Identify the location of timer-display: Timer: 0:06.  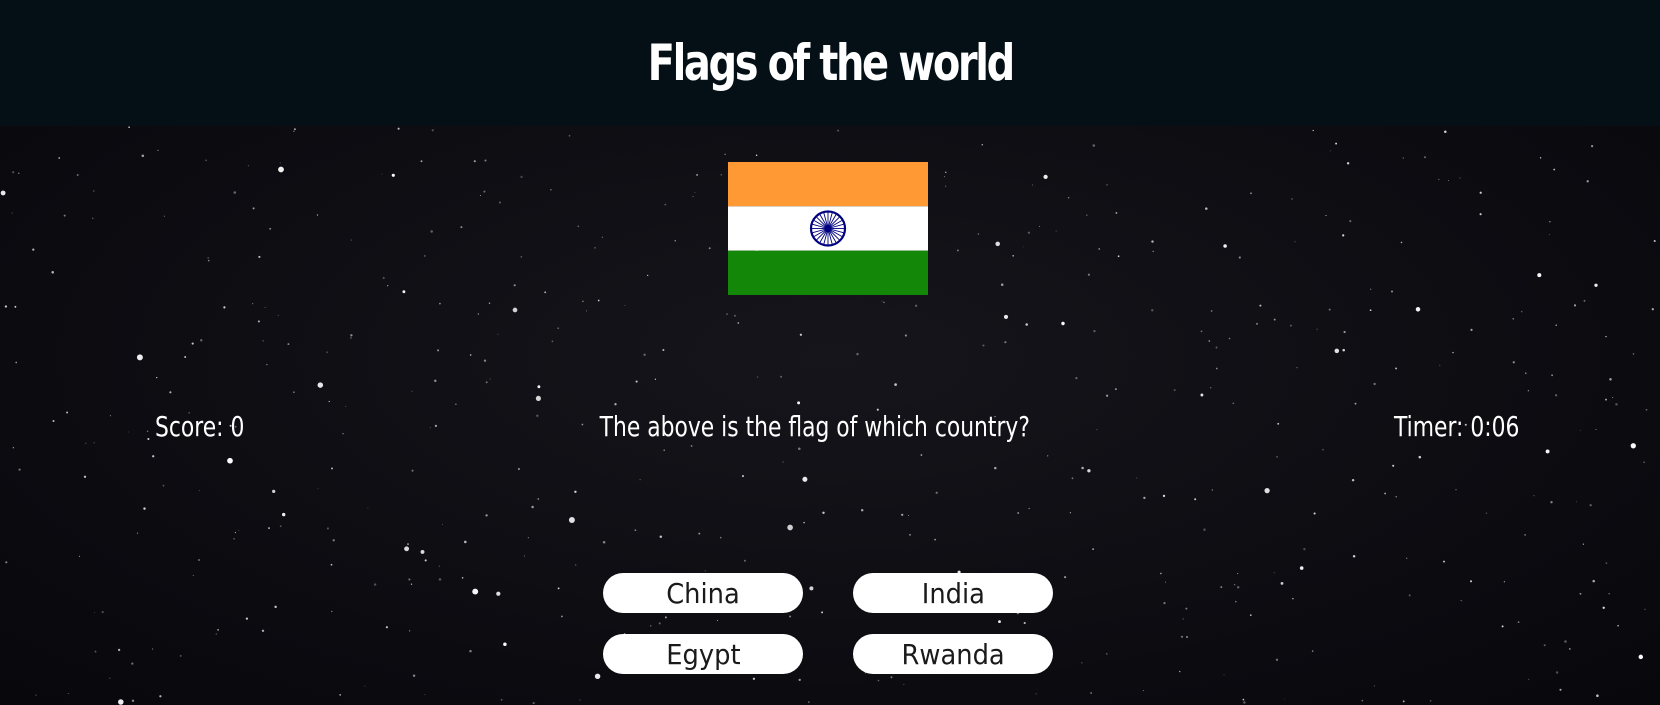
(1457, 426).